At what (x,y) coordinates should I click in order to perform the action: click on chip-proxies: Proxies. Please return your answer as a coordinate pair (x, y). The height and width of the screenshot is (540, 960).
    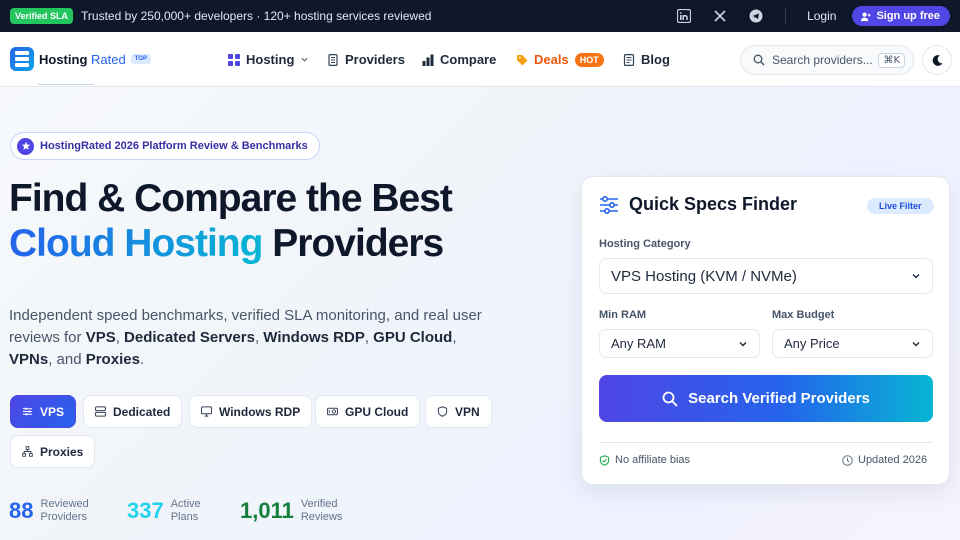
    Looking at the image, I should click on (53, 451).